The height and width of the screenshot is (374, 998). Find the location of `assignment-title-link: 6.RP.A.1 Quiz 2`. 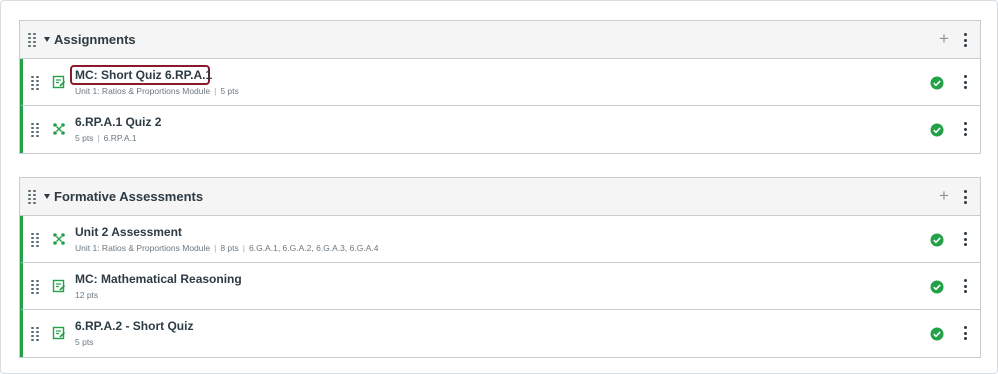

assignment-title-link: 6.RP.A.1 Quiz 2 is located at coordinates (118, 122).